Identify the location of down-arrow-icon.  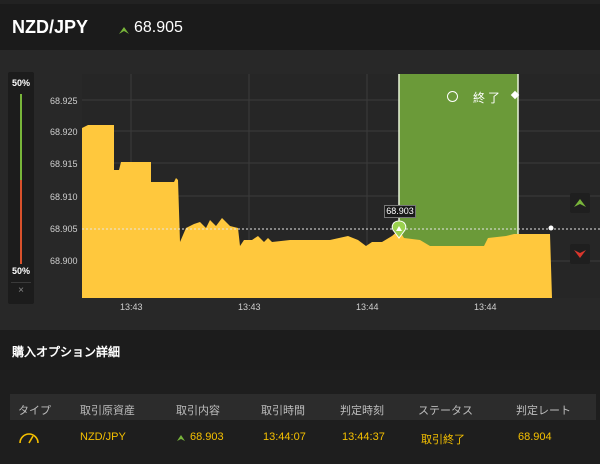
(580, 254).